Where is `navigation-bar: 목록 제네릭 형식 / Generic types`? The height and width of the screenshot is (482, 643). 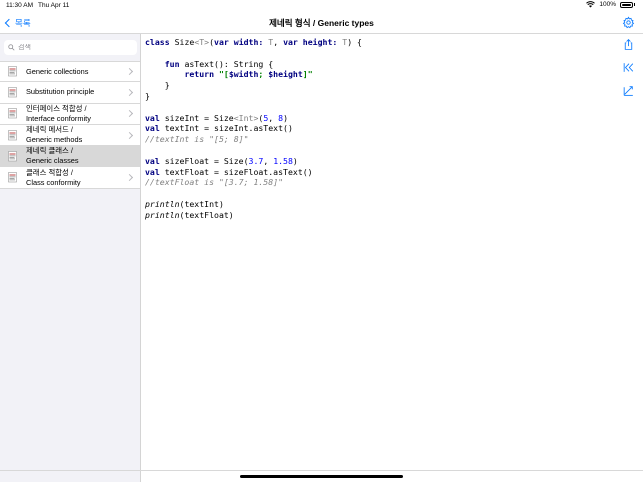
navigation-bar: 목록 제네릭 형식 / Generic types is located at coordinates (321, 23).